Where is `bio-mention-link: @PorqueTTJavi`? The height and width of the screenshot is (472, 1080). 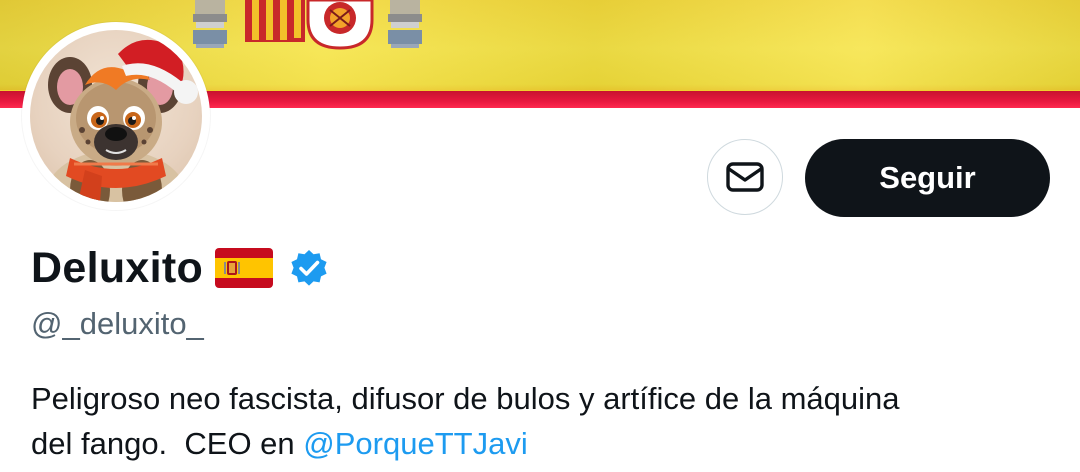
bio-mention-link: @PorqueTTJavi is located at coordinates (415, 443).